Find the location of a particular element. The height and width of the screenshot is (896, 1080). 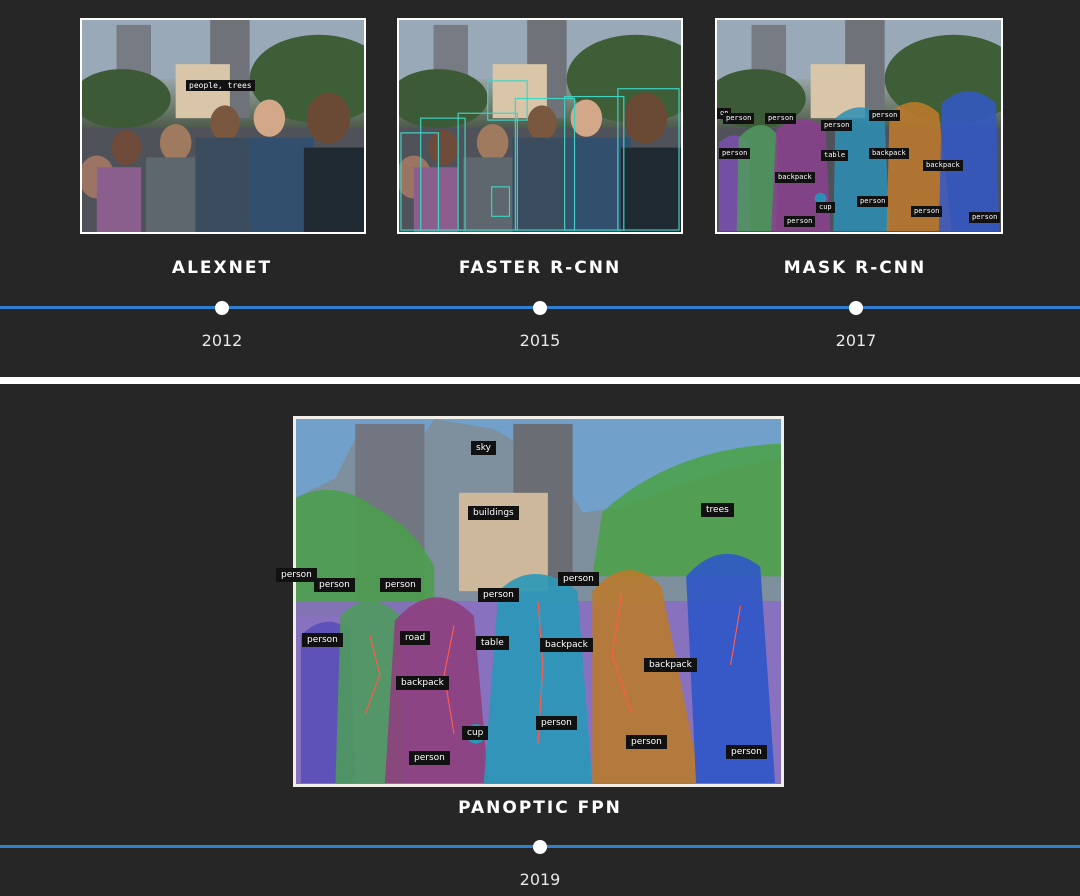

timeline-dot-2012 is located at coordinates (222, 308).